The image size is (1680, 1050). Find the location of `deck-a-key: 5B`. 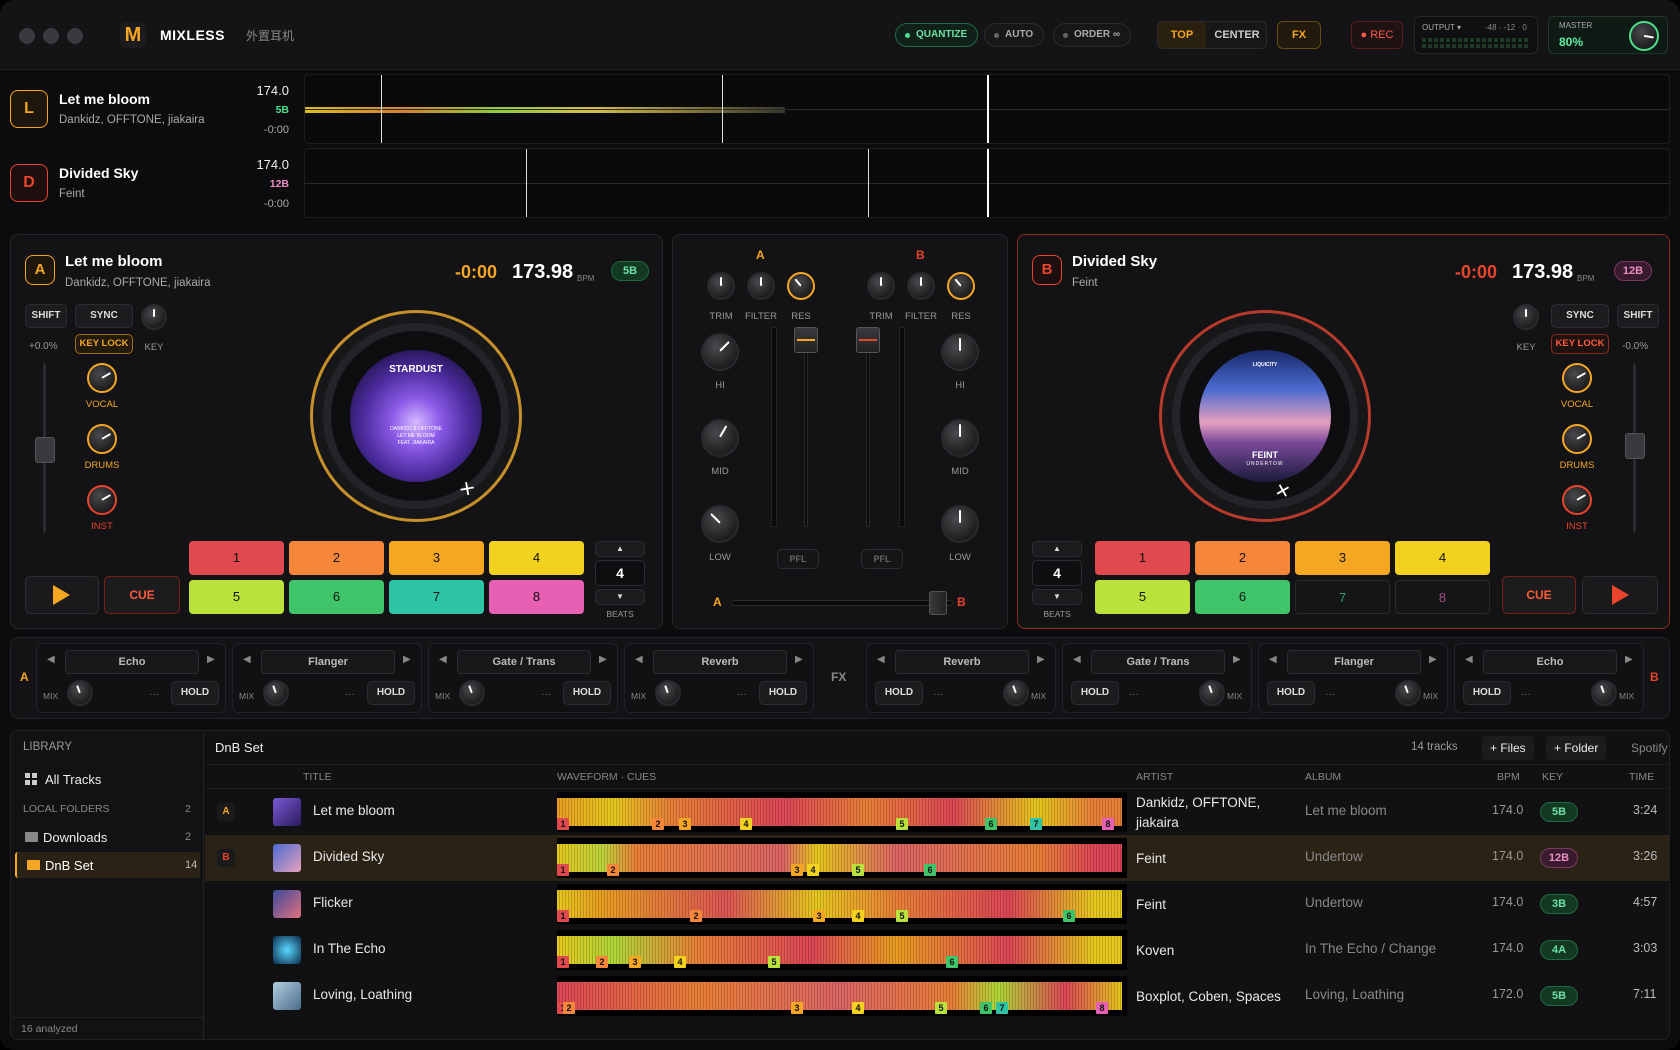

deck-a-key: 5B is located at coordinates (630, 271).